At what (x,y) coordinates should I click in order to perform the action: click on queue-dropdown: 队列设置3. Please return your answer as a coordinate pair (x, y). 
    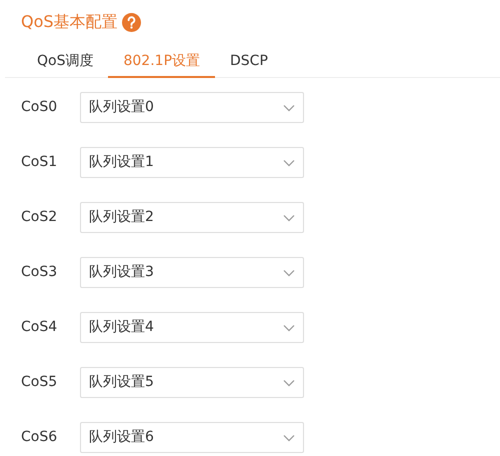
    Looking at the image, I should click on (192, 272).